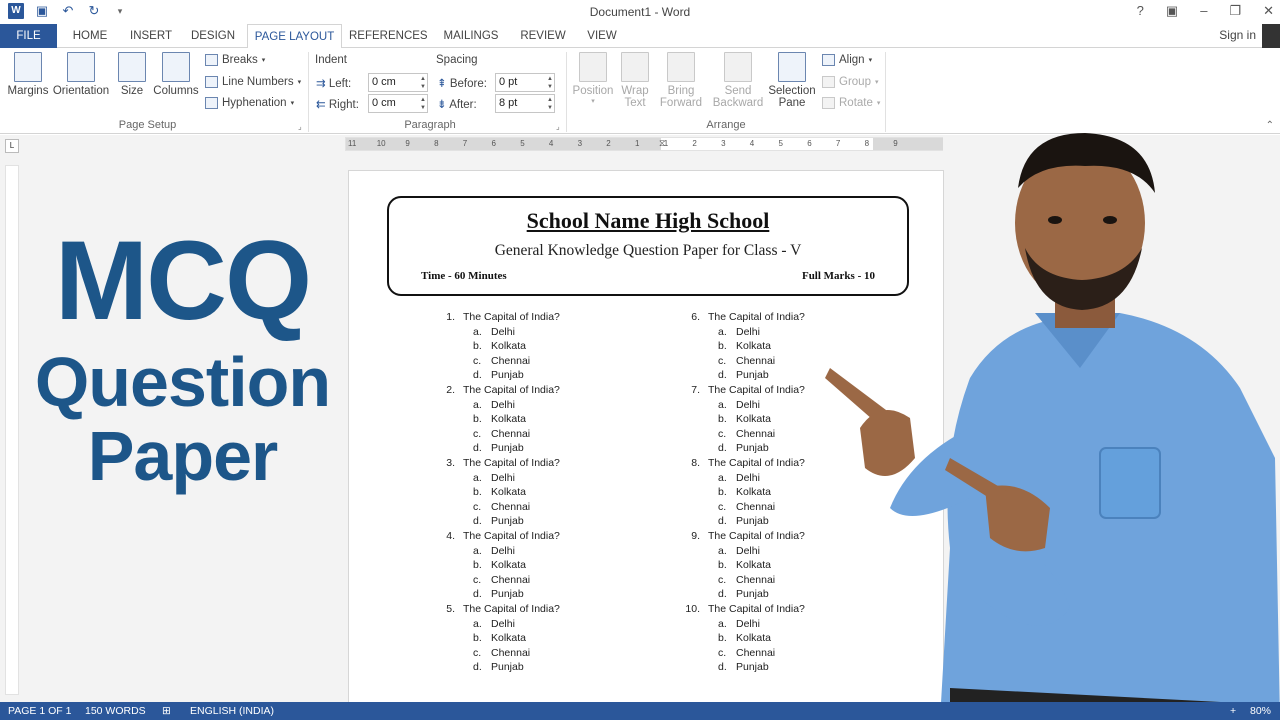  I want to click on zoom-in-button: +, so click(1233, 711).